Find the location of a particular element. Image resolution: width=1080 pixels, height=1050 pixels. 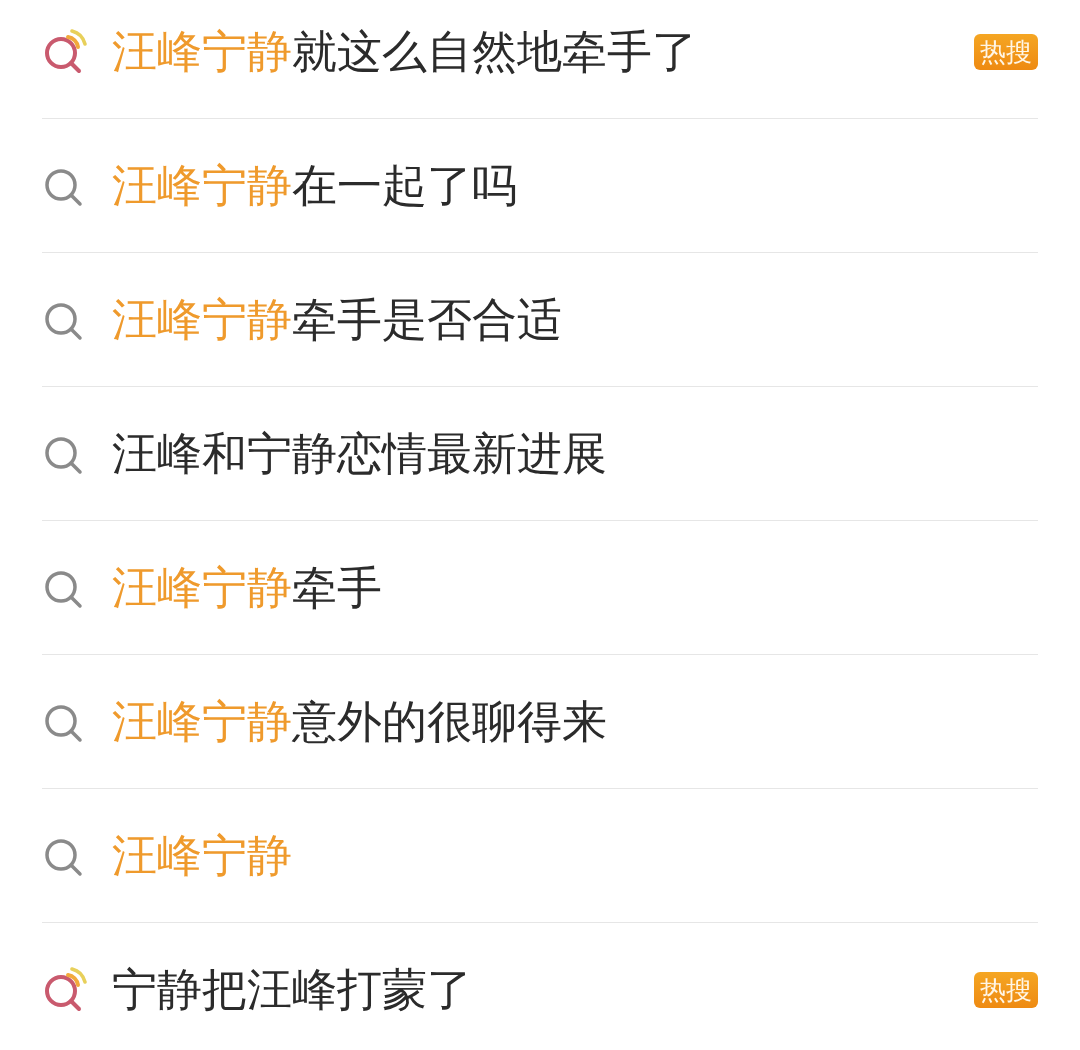

suggestion-text: 汪峰宁静就这么自然地牵手了 is located at coordinates (543, 52).